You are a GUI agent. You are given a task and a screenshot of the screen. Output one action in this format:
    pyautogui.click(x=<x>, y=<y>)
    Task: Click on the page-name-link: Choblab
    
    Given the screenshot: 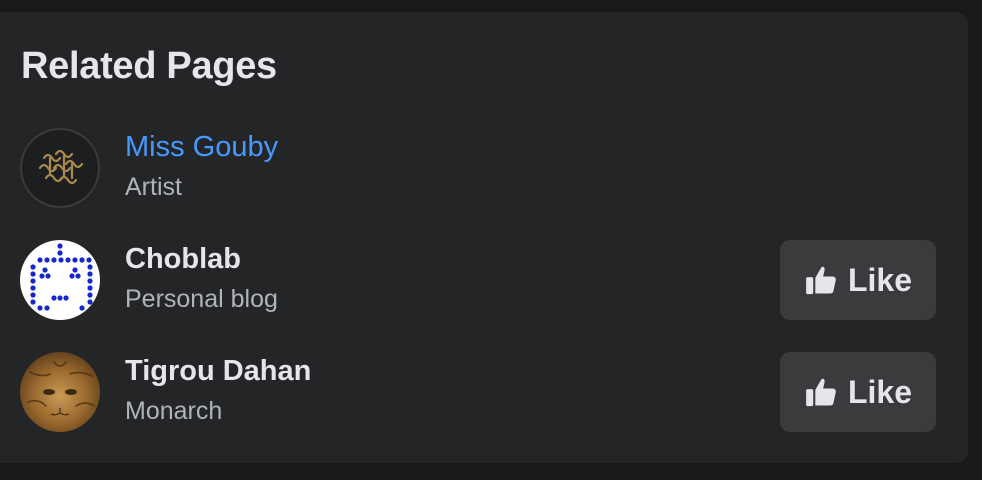 What is the action you would take?
    pyautogui.click(x=183, y=259)
    